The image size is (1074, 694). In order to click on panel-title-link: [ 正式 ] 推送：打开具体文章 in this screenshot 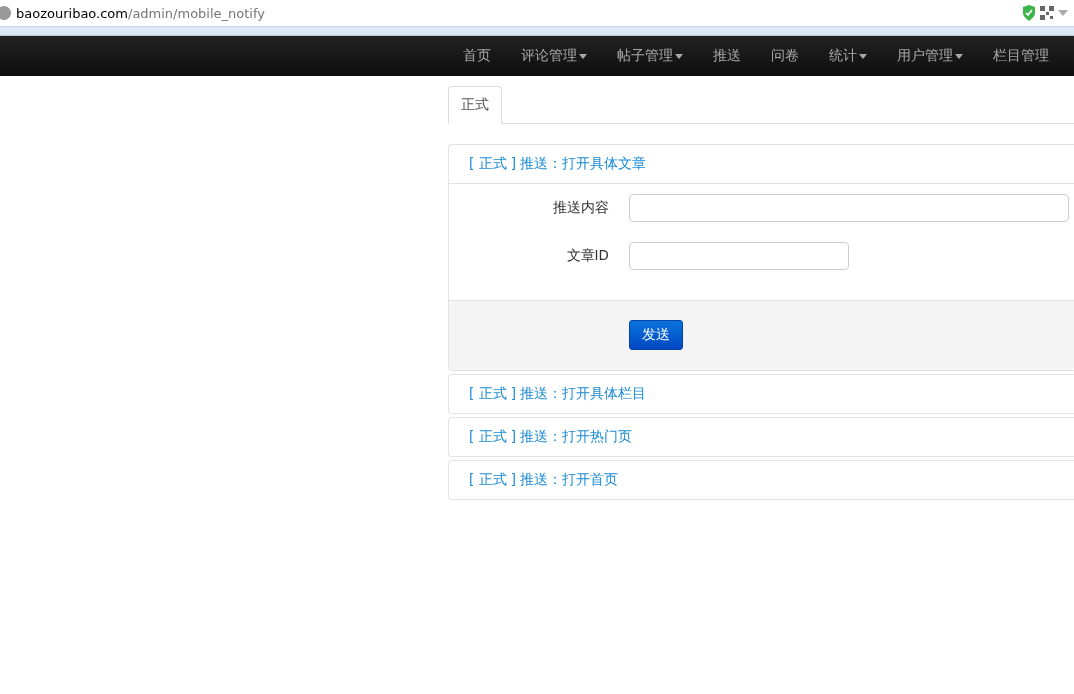, I will do `click(761, 164)`.